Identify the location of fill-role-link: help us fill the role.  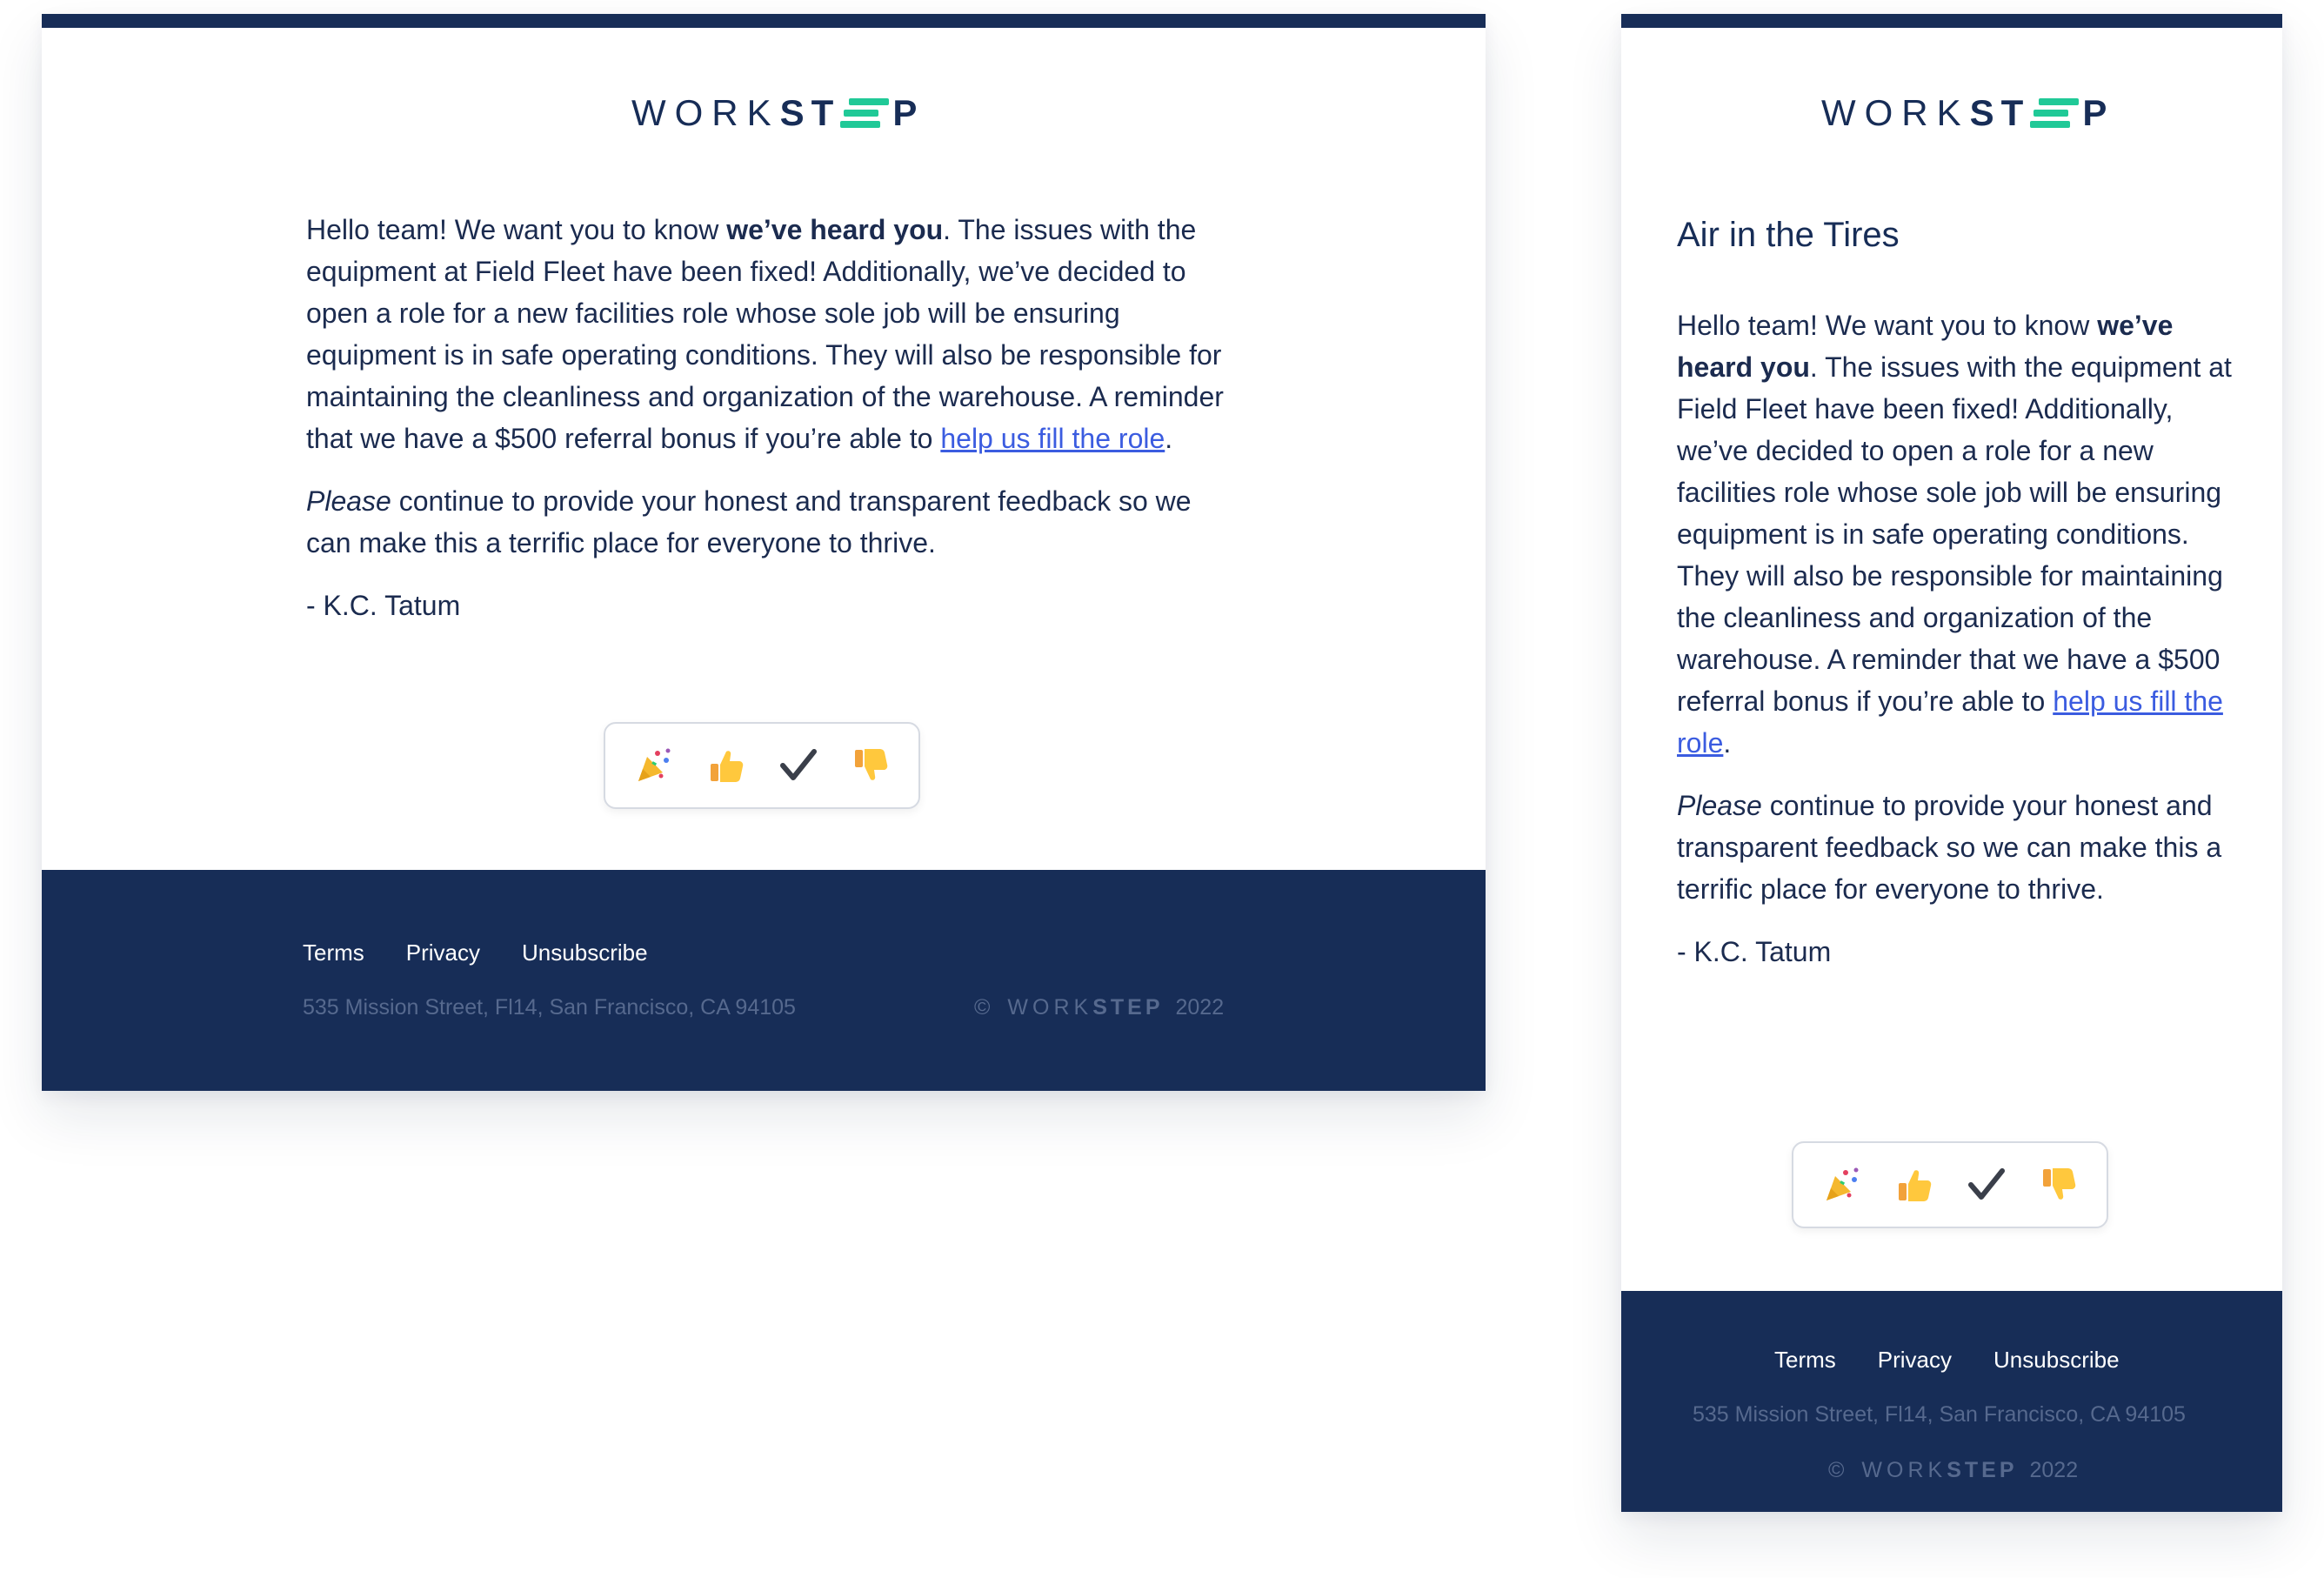
(1052, 439).